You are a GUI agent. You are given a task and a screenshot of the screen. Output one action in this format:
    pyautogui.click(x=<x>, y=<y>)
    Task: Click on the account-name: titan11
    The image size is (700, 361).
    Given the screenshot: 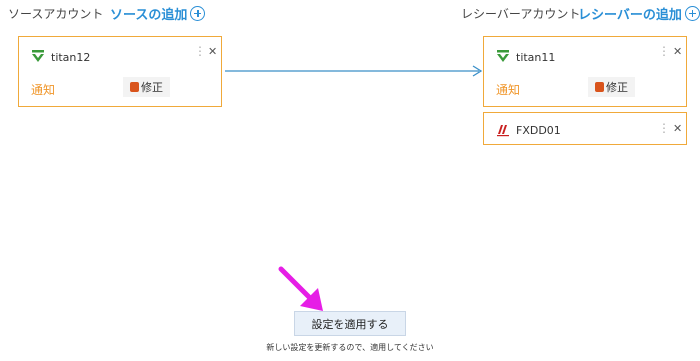 What is the action you would take?
    pyautogui.click(x=536, y=57)
    